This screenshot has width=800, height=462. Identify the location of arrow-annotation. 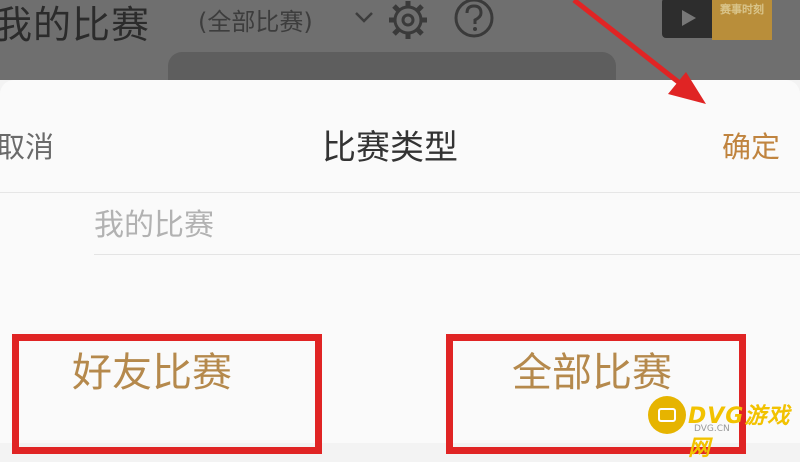
(639, 52).